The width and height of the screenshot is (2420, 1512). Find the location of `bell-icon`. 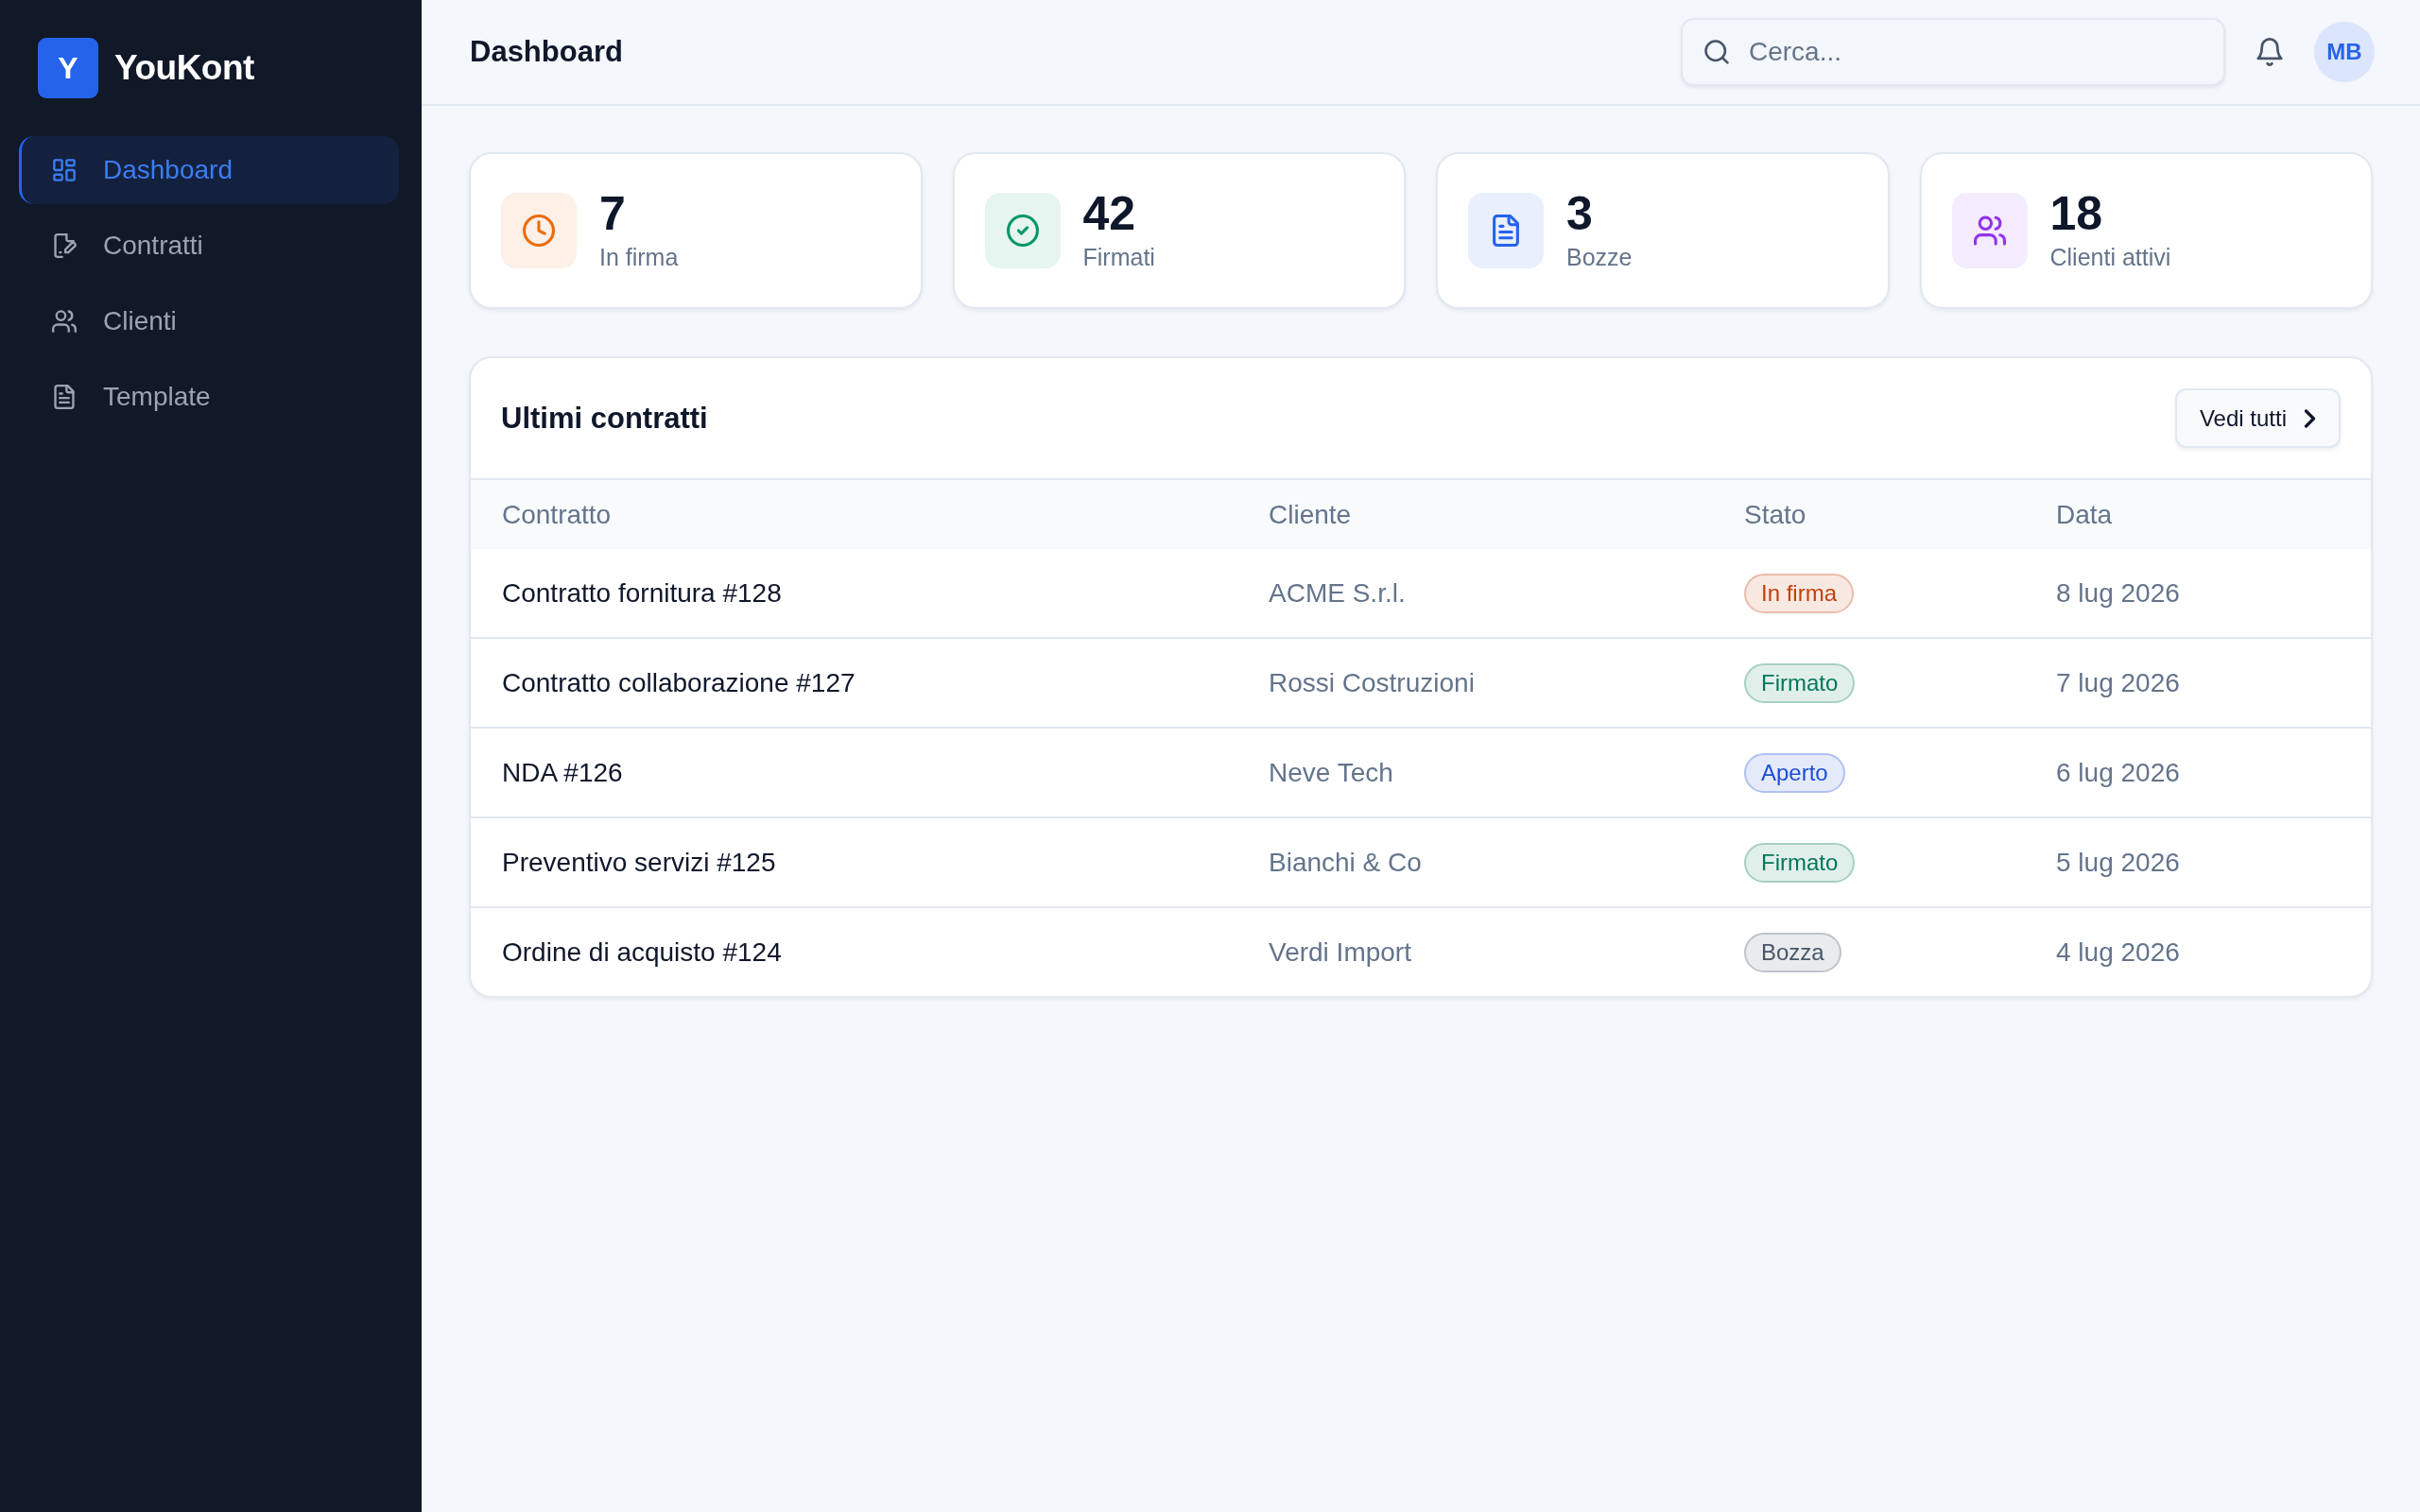

bell-icon is located at coordinates (2270, 52).